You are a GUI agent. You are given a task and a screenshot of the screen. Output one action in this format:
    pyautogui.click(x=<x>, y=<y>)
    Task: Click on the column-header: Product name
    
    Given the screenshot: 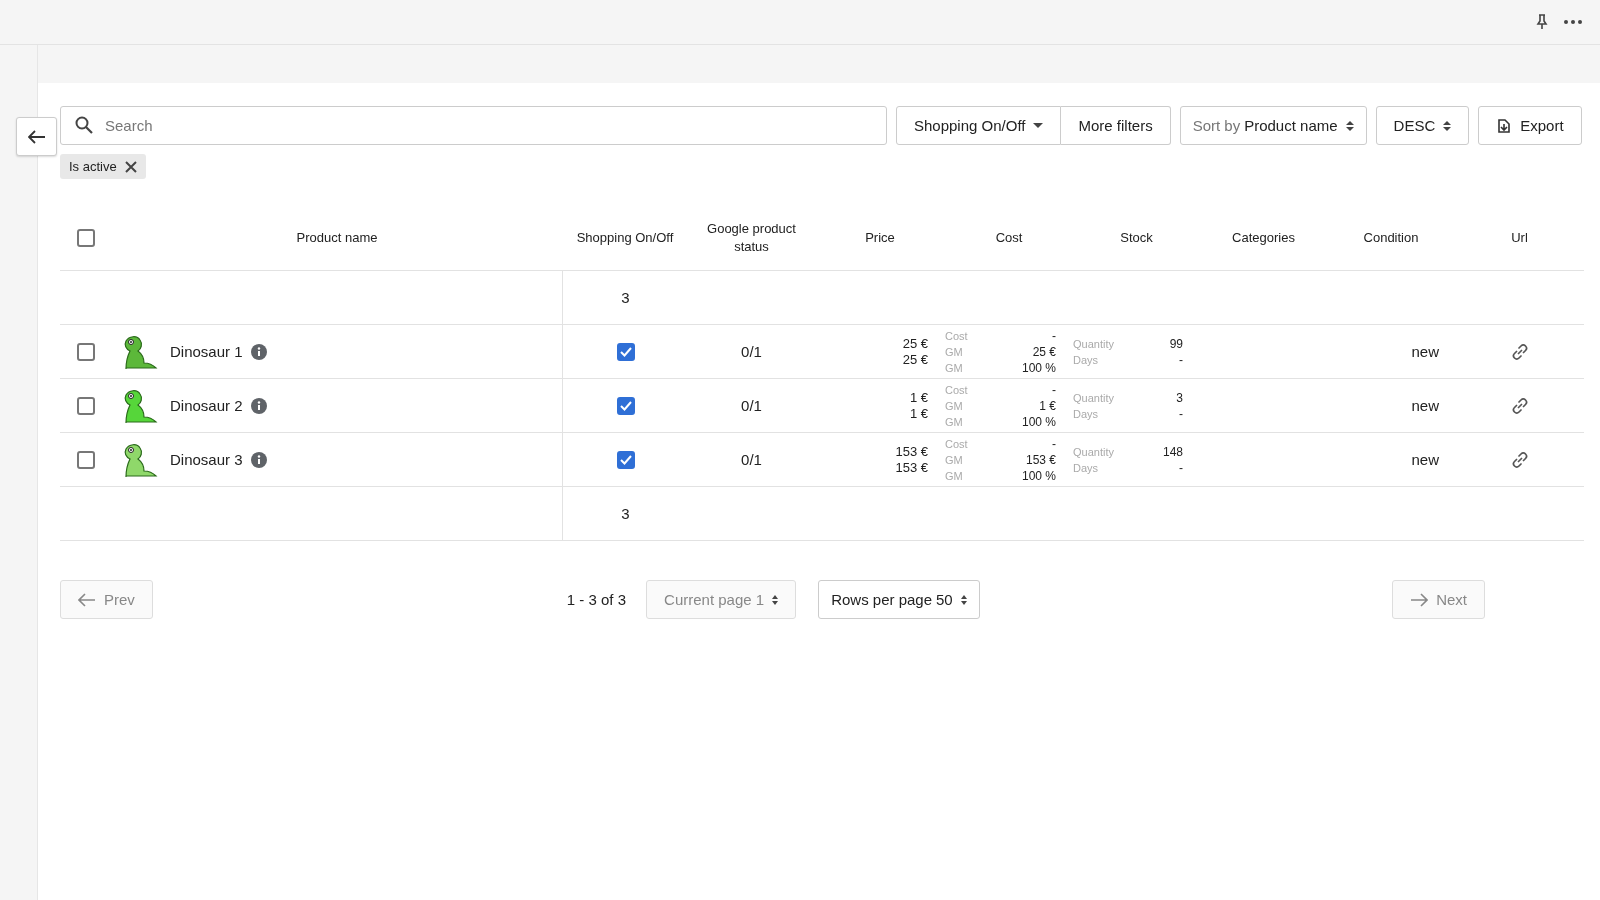 What is the action you would take?
    pyautogui.click(x=337, y=238)
    